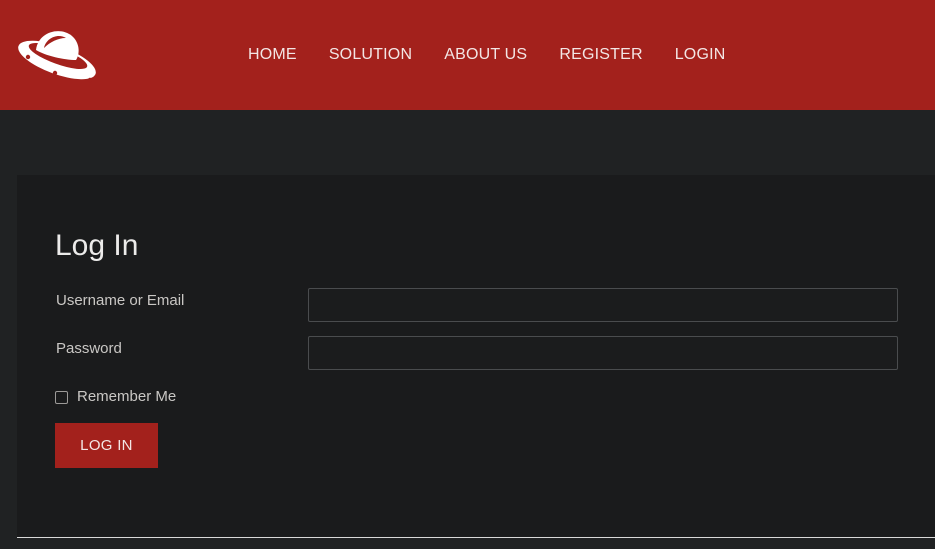 Image resolution: width=935 pixels, height=549 pixels. Describe the element at coordinates (476, 537) in the screenshot. I see `panel-divider` at that location.